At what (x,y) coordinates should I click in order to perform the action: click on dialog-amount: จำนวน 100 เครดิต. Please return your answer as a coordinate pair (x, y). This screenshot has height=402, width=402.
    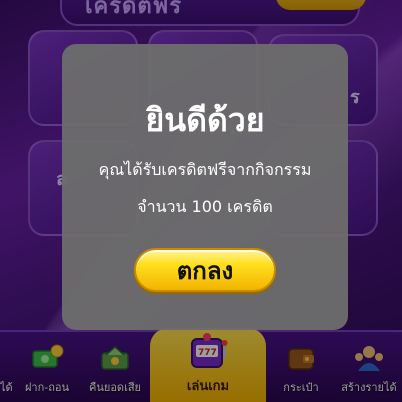
    Looking at the image, I should click on (205, 206).